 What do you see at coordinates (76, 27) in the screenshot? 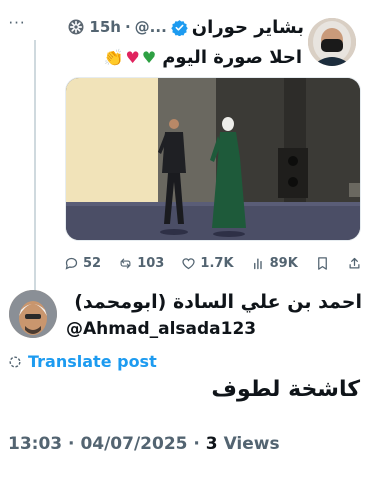
I see `gear-icon` at bounding box center [76, 27].